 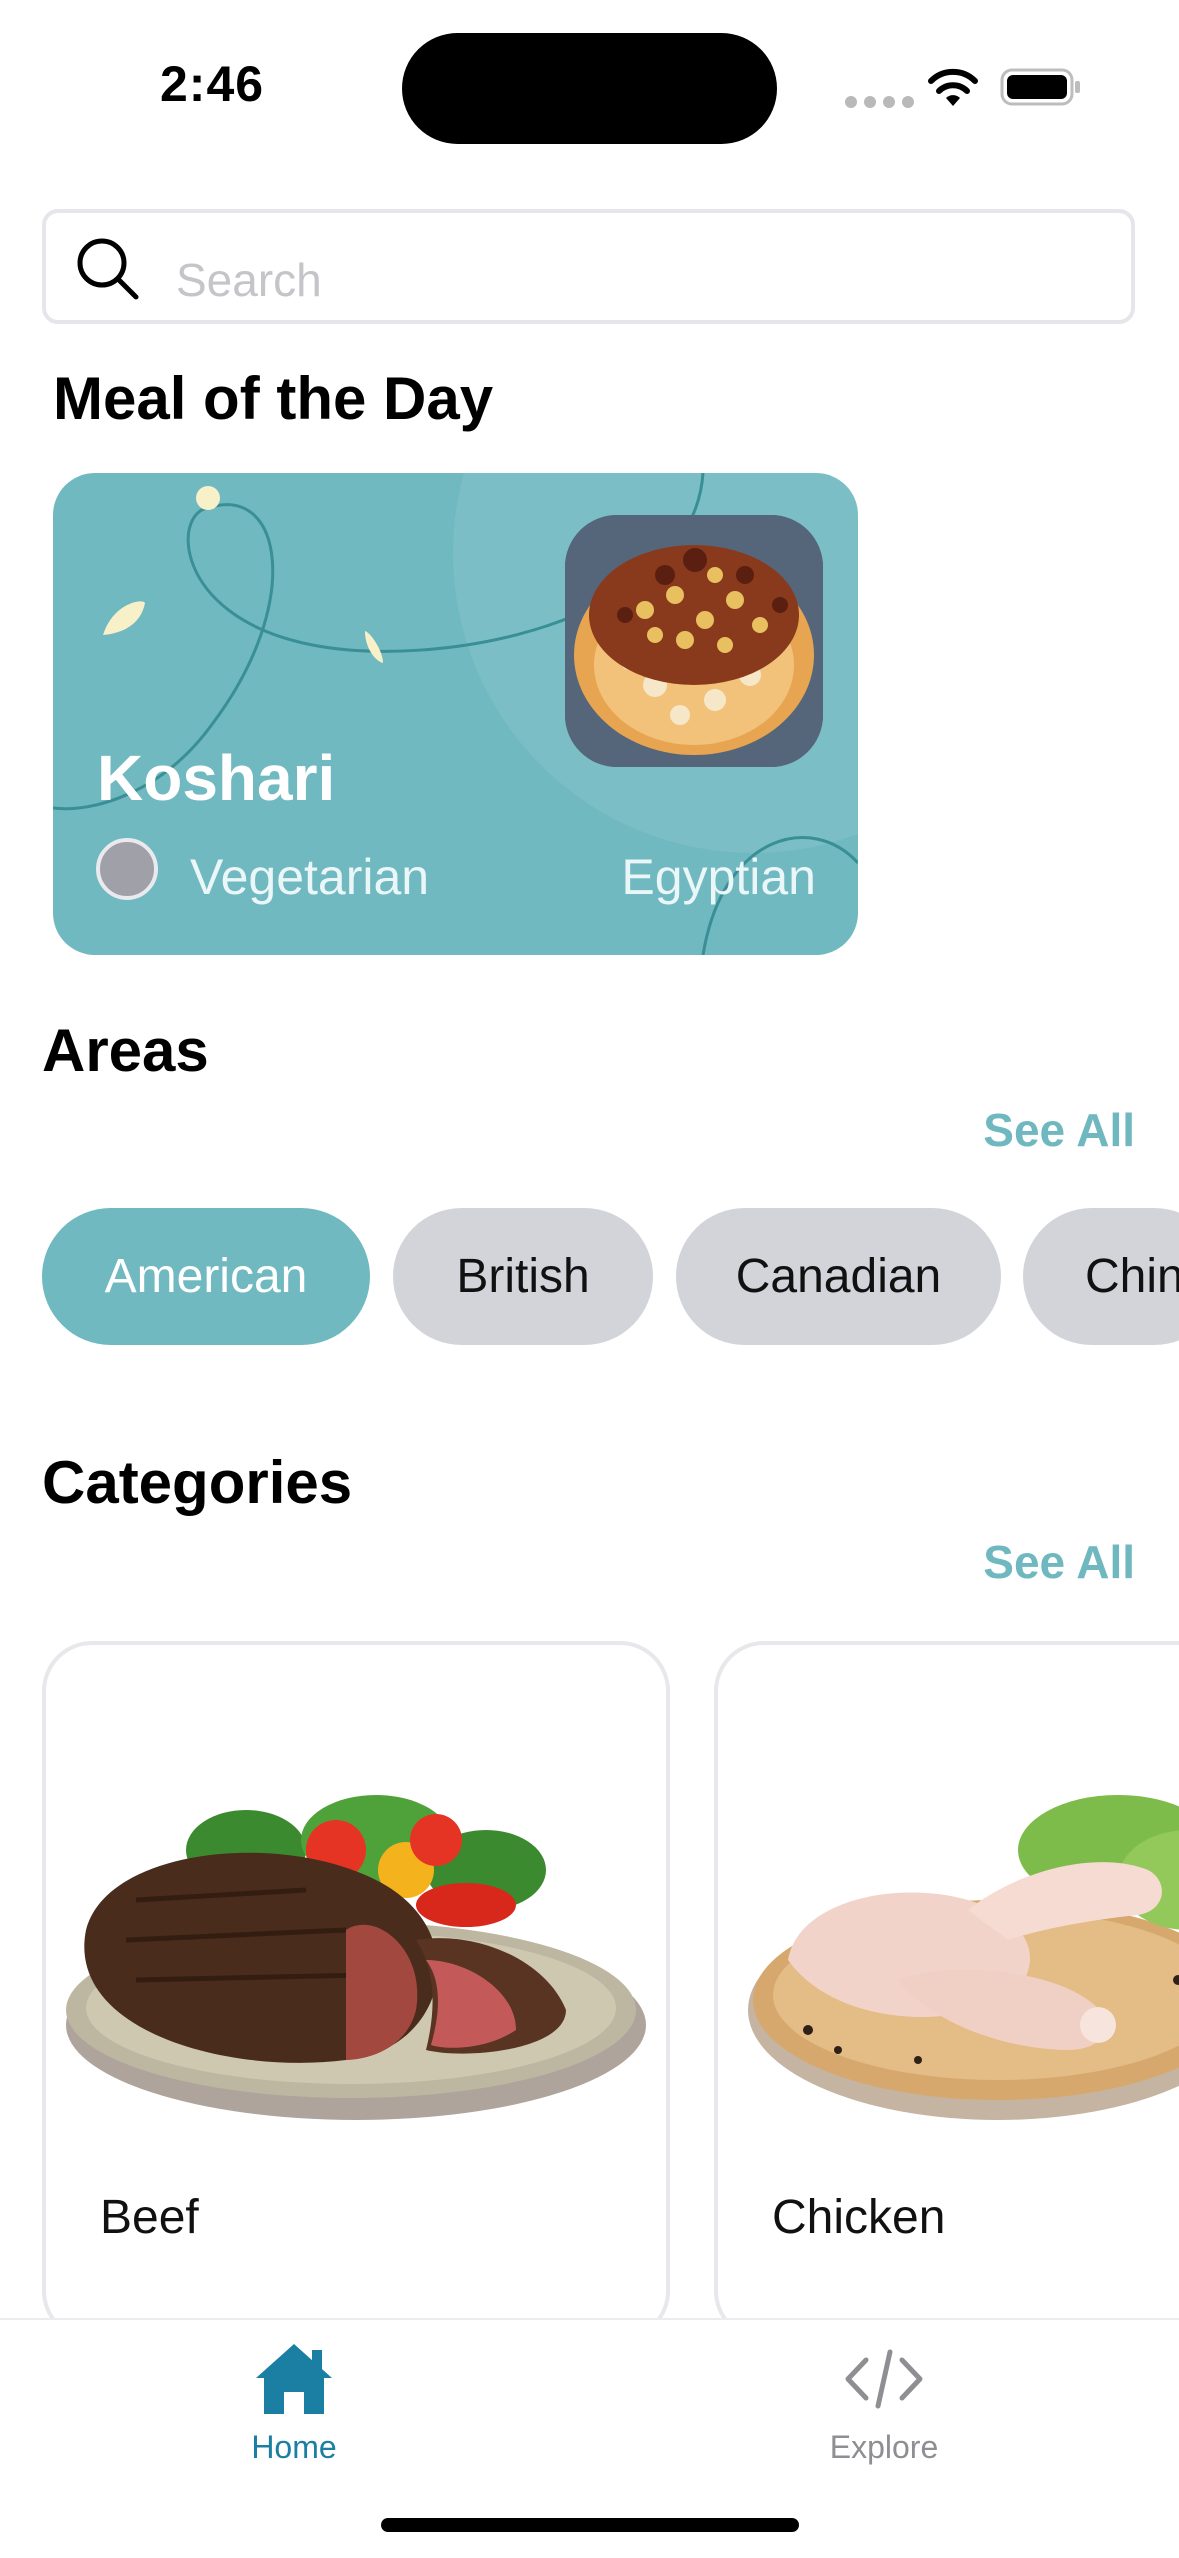 What do you see at coordinates (859, 2217) in the screenshot?
I see `category-label: Chicken` at bounding box center [859, 2217].